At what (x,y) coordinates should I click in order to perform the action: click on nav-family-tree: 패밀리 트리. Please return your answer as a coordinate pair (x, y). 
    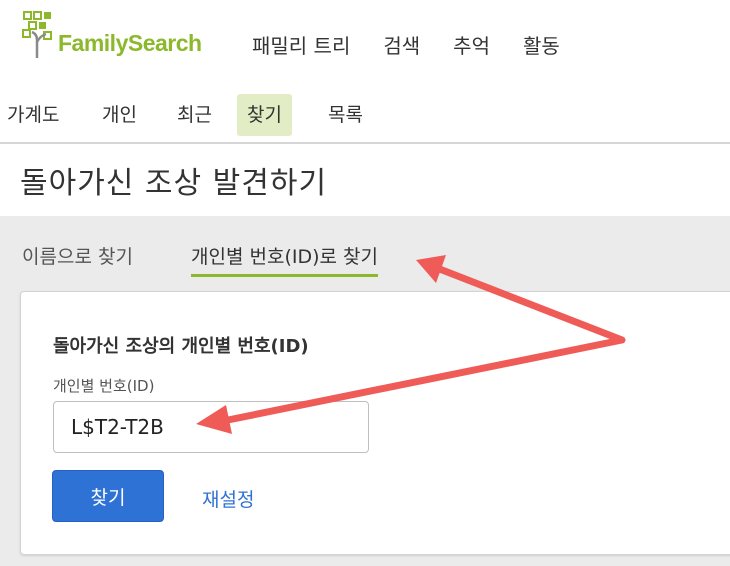
    Looking at the image, I should click on (301, 44).